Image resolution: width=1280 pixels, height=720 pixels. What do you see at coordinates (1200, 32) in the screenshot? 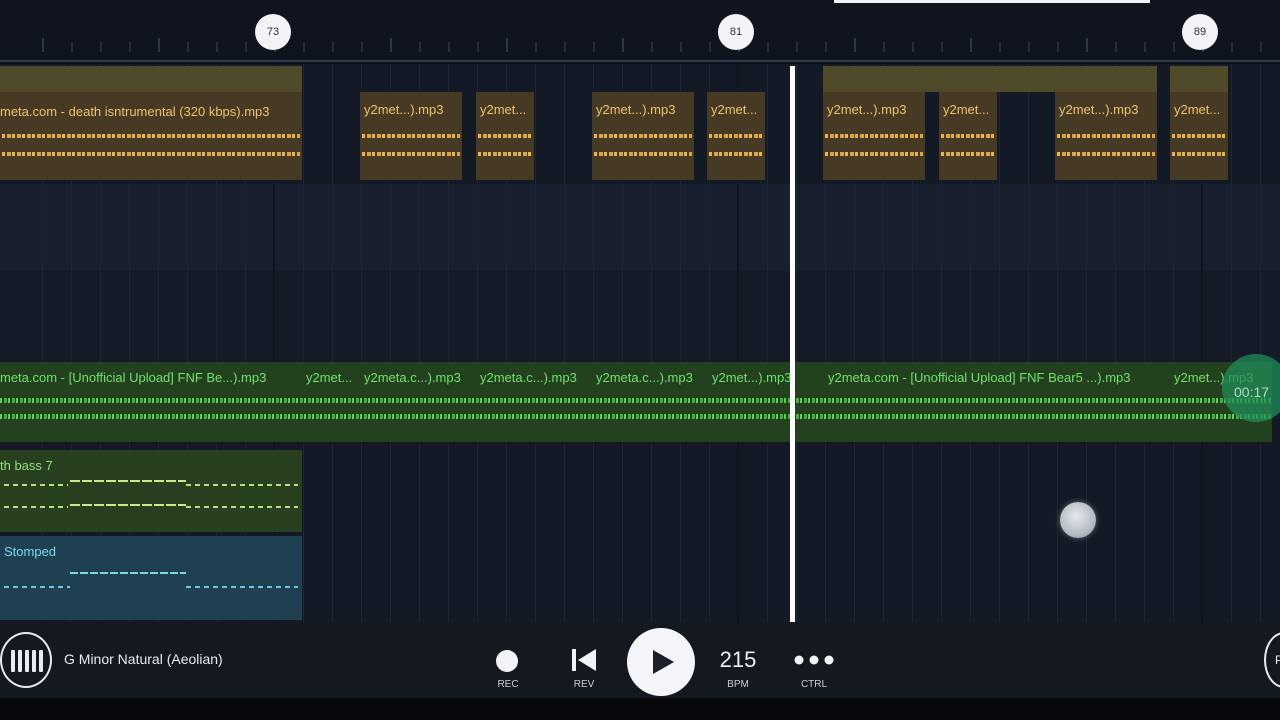
I see `bar-marker-89: 89` at bounding box center [1200, 32].